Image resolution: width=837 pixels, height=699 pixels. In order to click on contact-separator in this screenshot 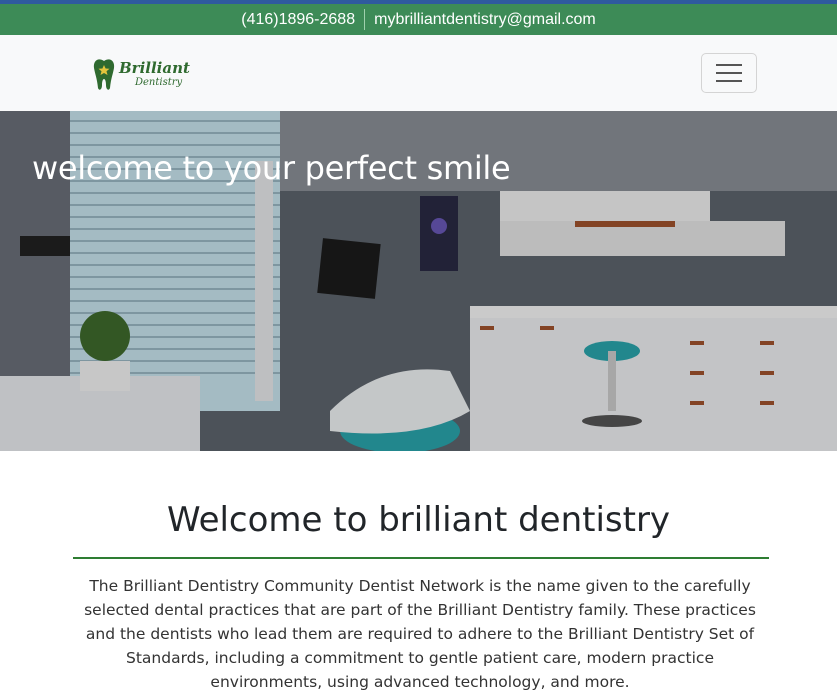, I will do `click(365, 19)`.